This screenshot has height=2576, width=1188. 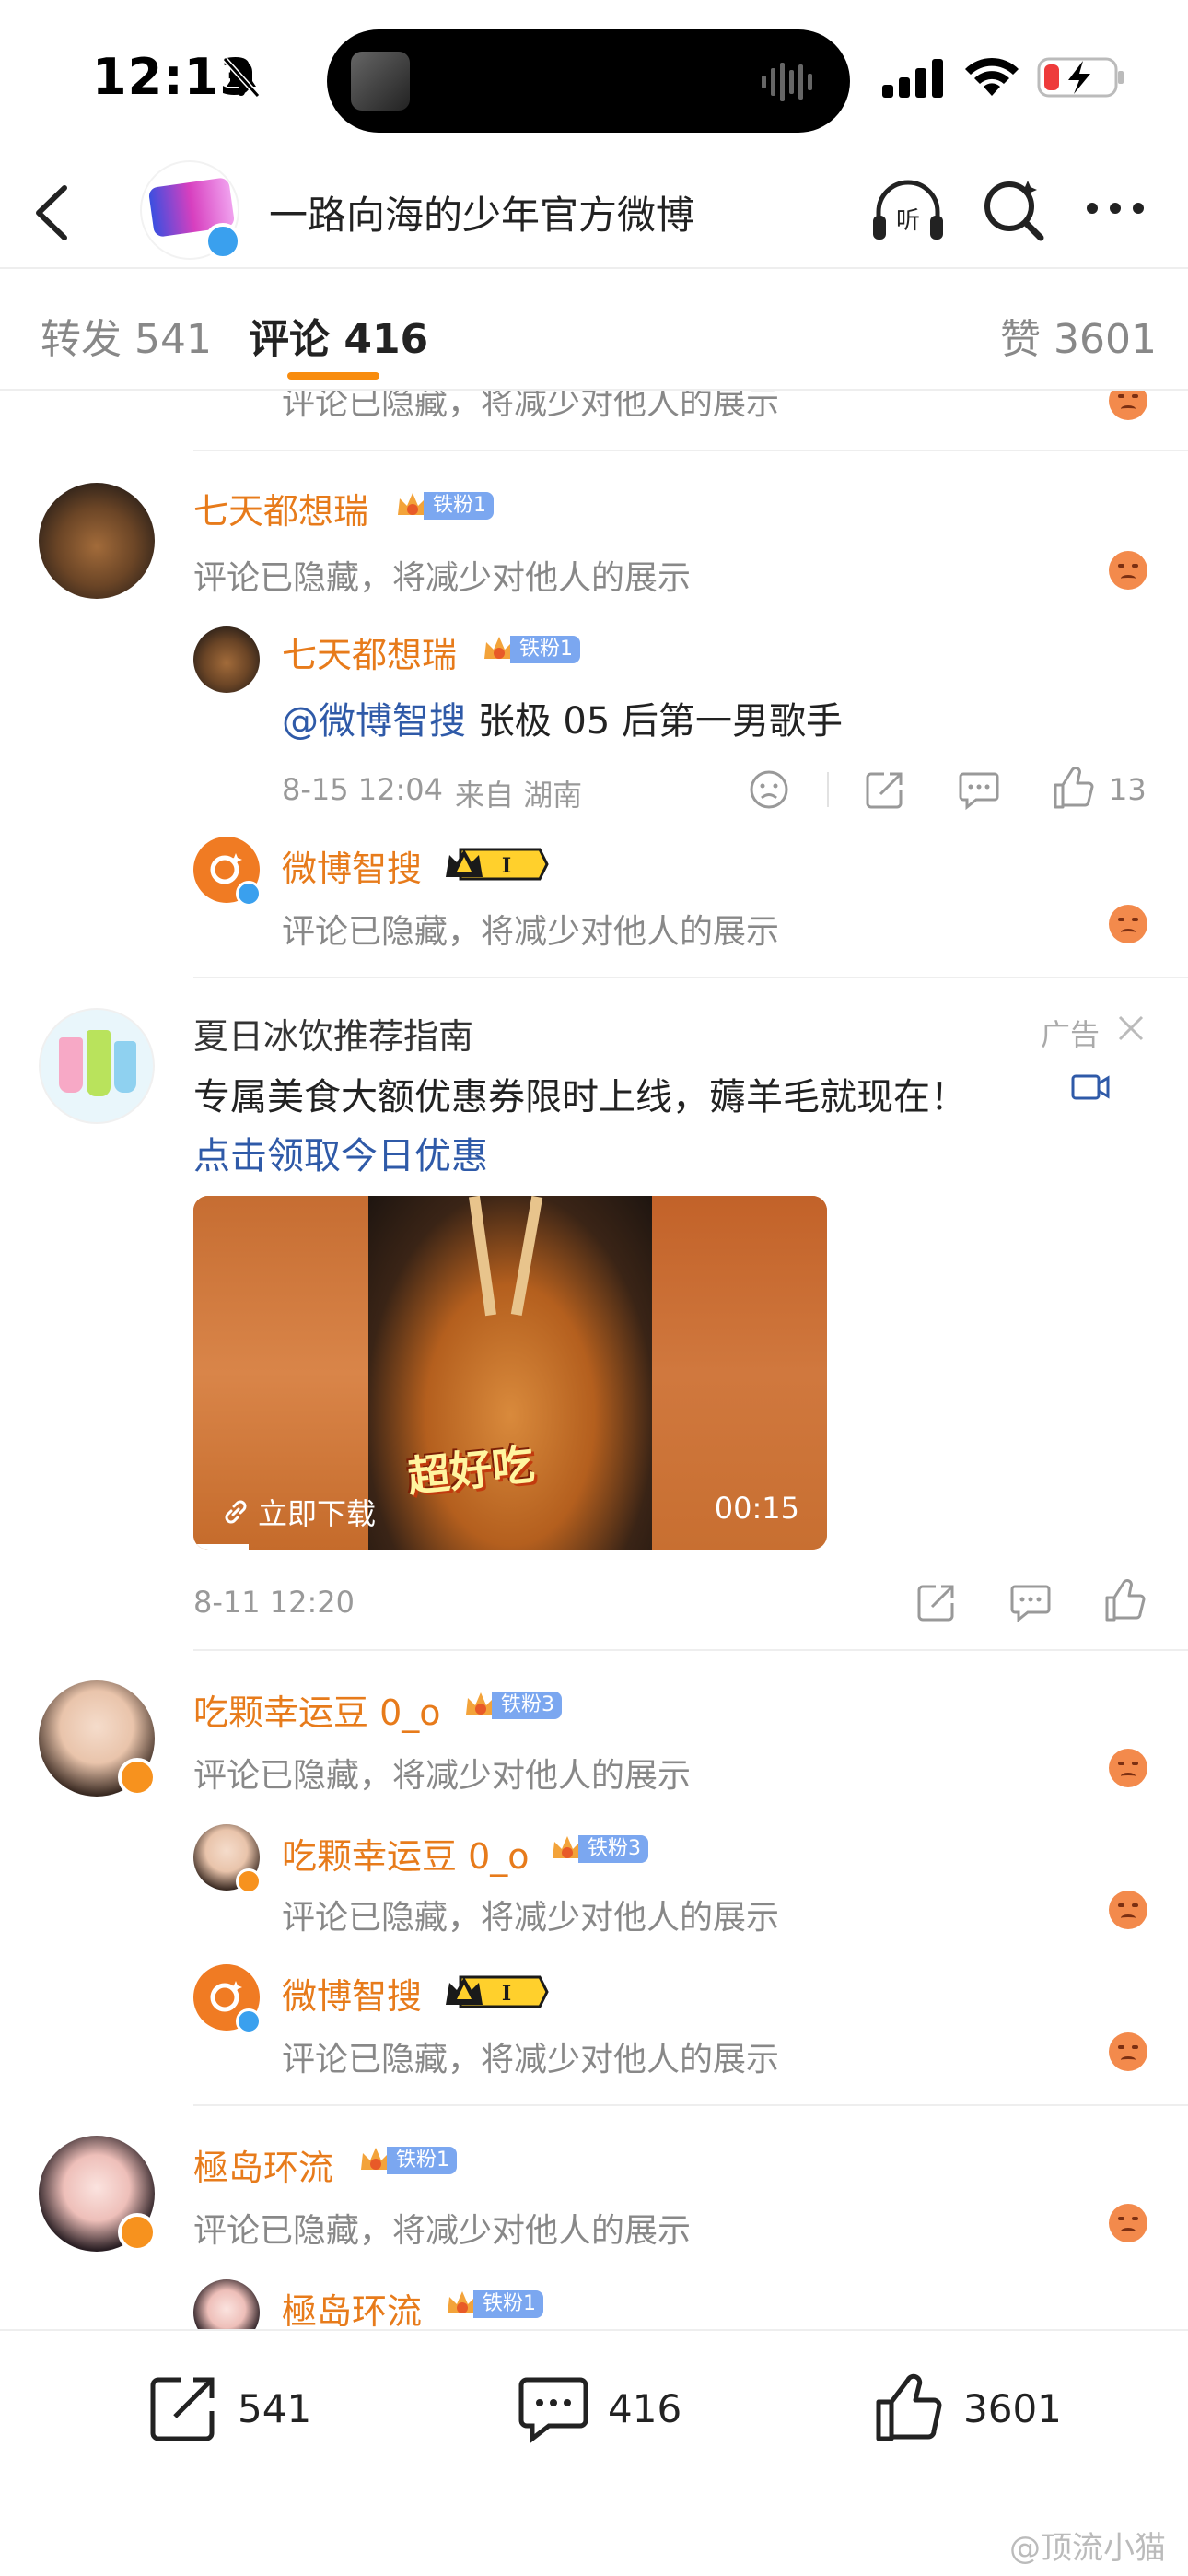 I want to click on tab-repost-label: 转发, so click(x=81, y=339).